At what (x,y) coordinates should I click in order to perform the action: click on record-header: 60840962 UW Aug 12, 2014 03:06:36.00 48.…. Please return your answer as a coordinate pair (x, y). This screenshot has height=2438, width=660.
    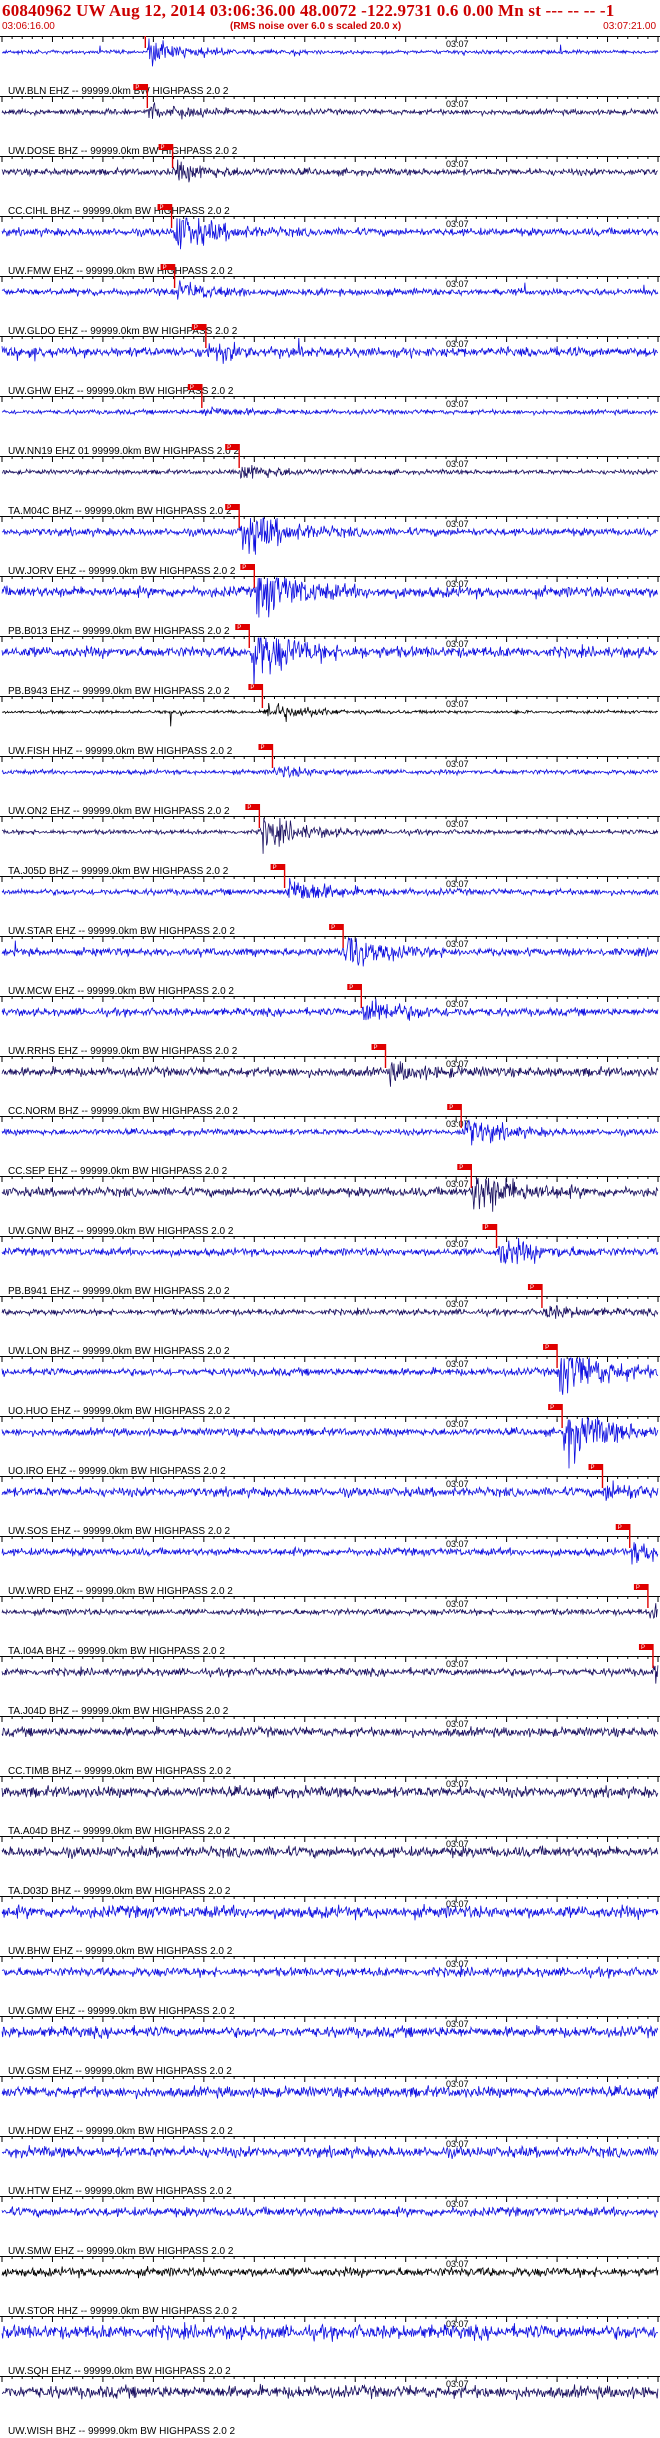
    Looking at the image, I should click on (330, 18).